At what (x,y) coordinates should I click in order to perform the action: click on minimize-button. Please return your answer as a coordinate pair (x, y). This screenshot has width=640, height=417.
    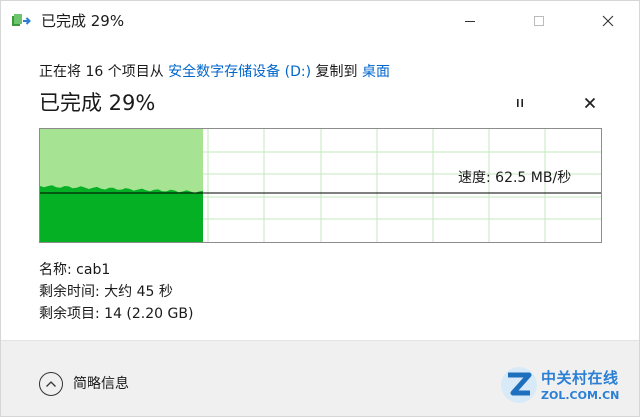
    Looking at the image, I should click on (470, 21).